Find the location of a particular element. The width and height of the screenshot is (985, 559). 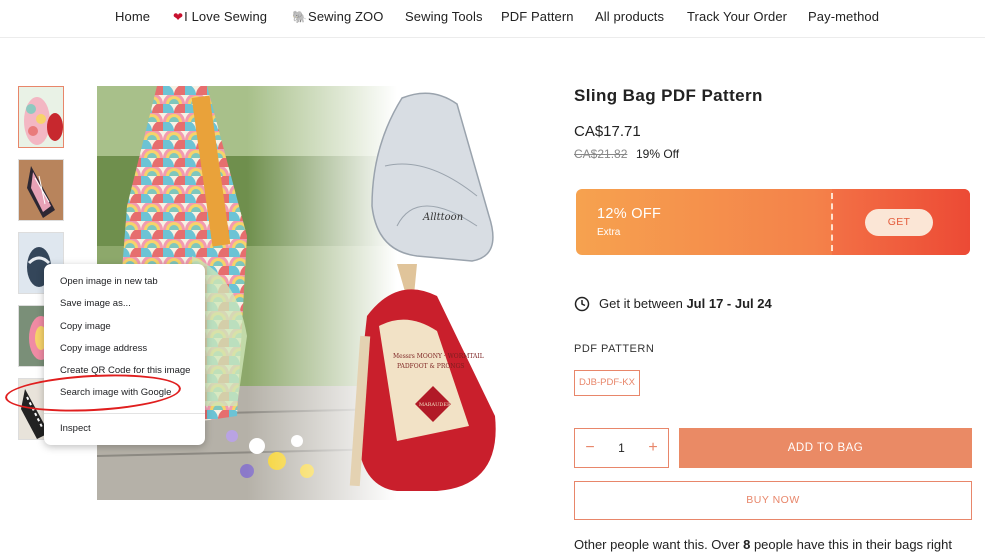

quantity-stepper: − + is located at coordinates (621, 448).